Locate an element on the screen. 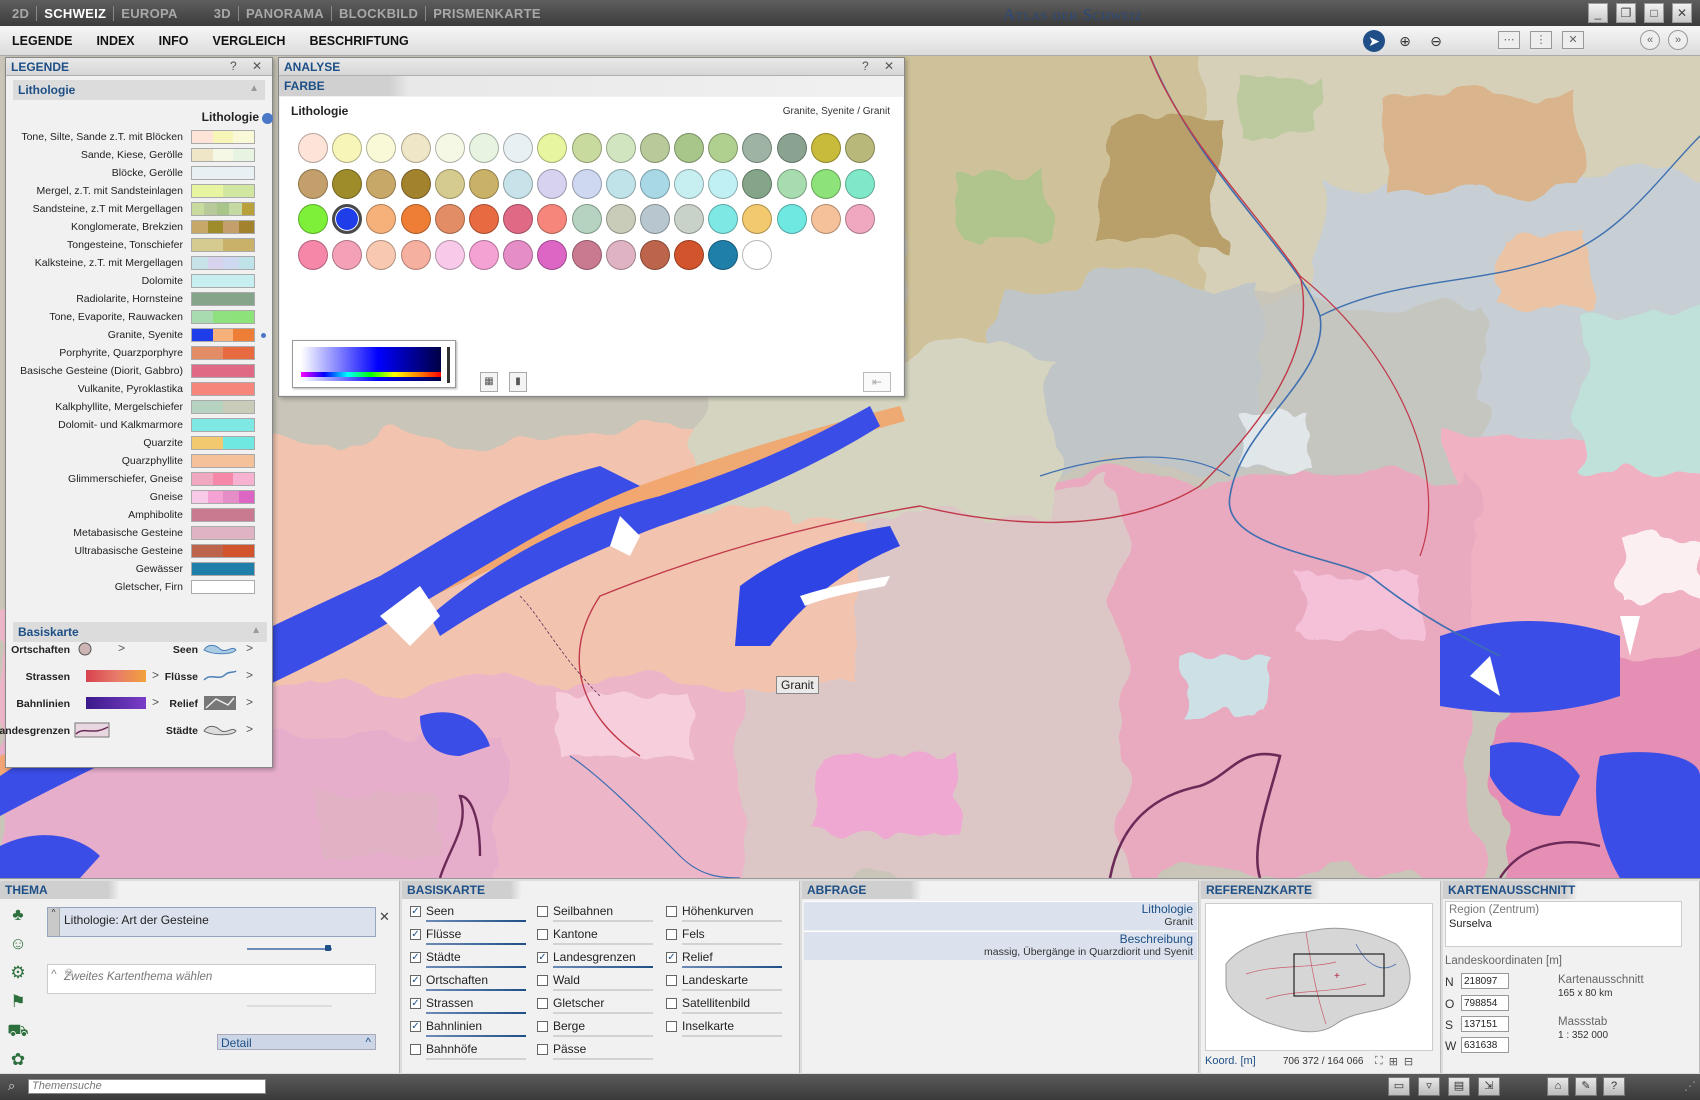 The height and width of the screenshot is (1100, 1700). zoom-out-icon: ⊖ is located at coordinates (1436, 41).